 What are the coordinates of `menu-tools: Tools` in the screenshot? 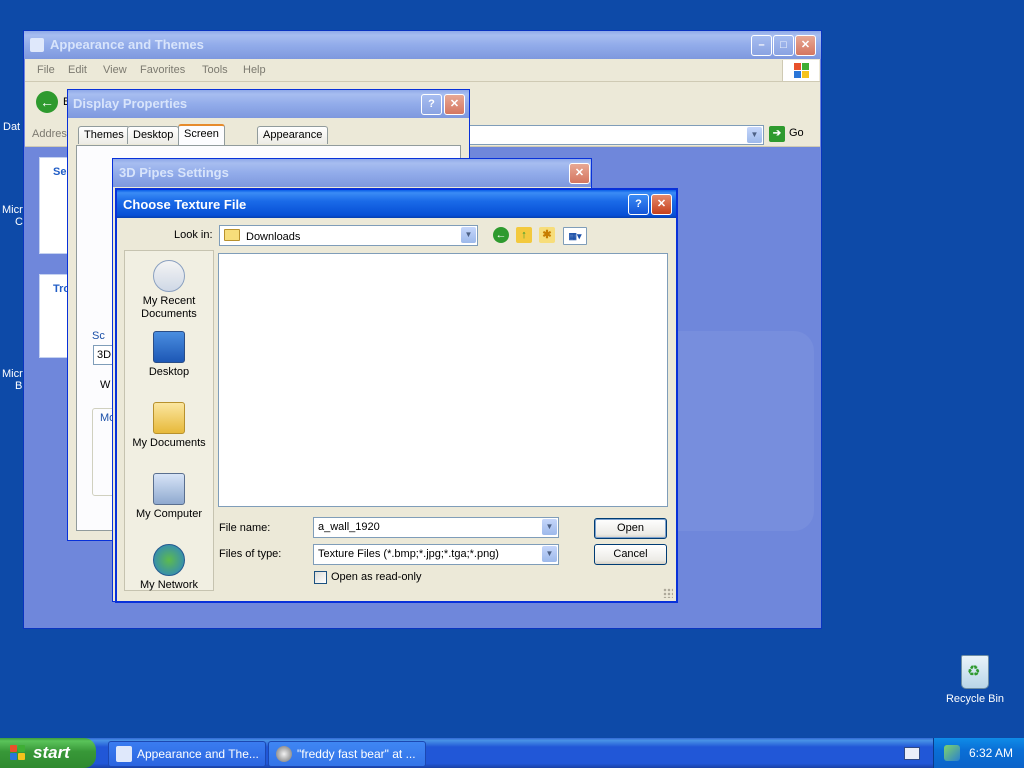 It's located at (215, 70).